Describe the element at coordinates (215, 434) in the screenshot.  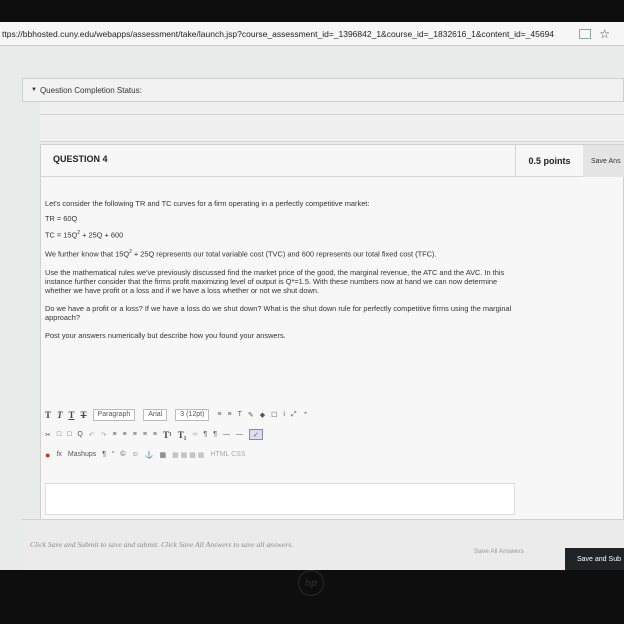
I see `rtl-icon: ¶` at that location.